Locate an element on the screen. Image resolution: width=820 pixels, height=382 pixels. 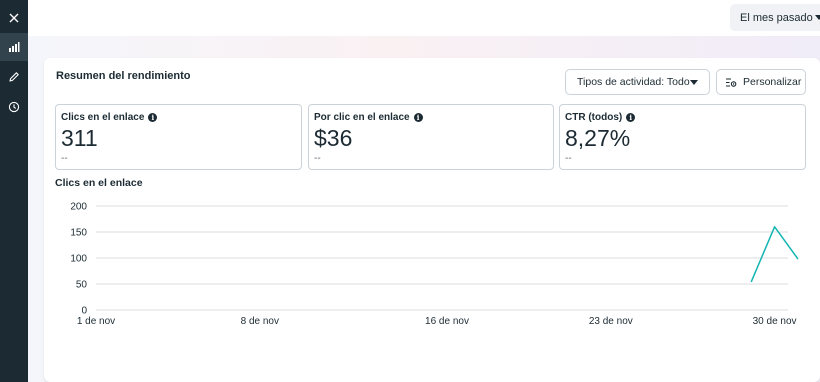
period-select-label: El mes pasado is located at coordinates (776, 17).